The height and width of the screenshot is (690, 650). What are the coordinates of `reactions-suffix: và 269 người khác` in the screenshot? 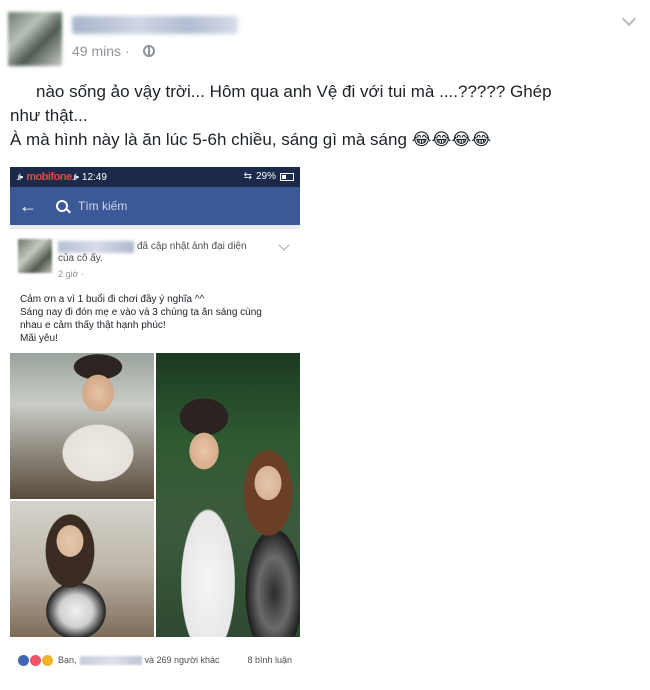 It's located at (182, 660).